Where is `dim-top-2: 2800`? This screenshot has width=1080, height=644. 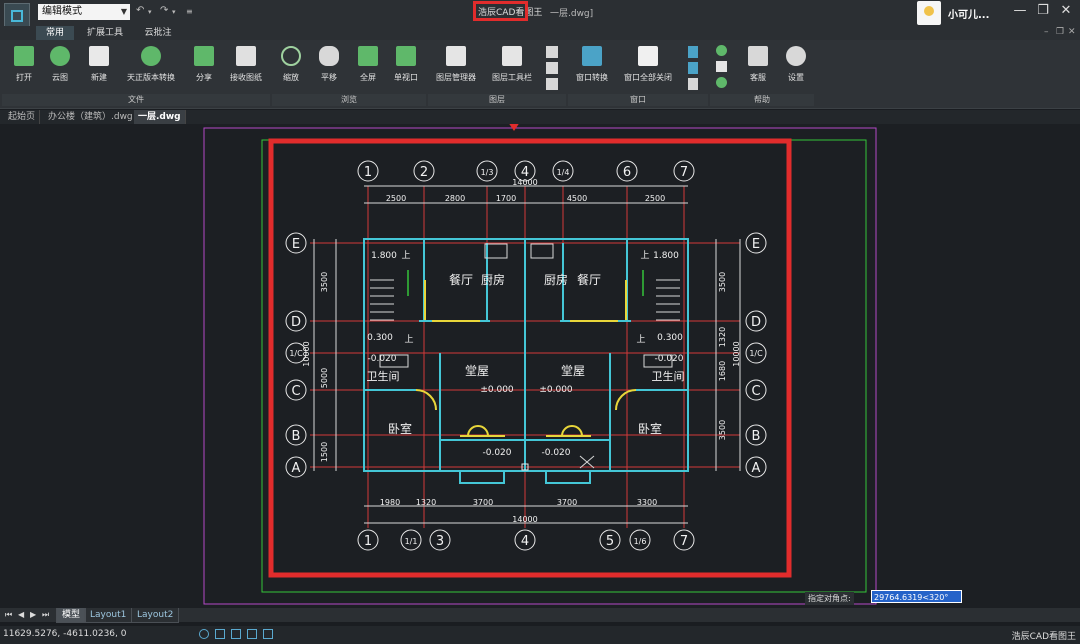 dim-top-2: 2800 is located at coordinates (455, 198).